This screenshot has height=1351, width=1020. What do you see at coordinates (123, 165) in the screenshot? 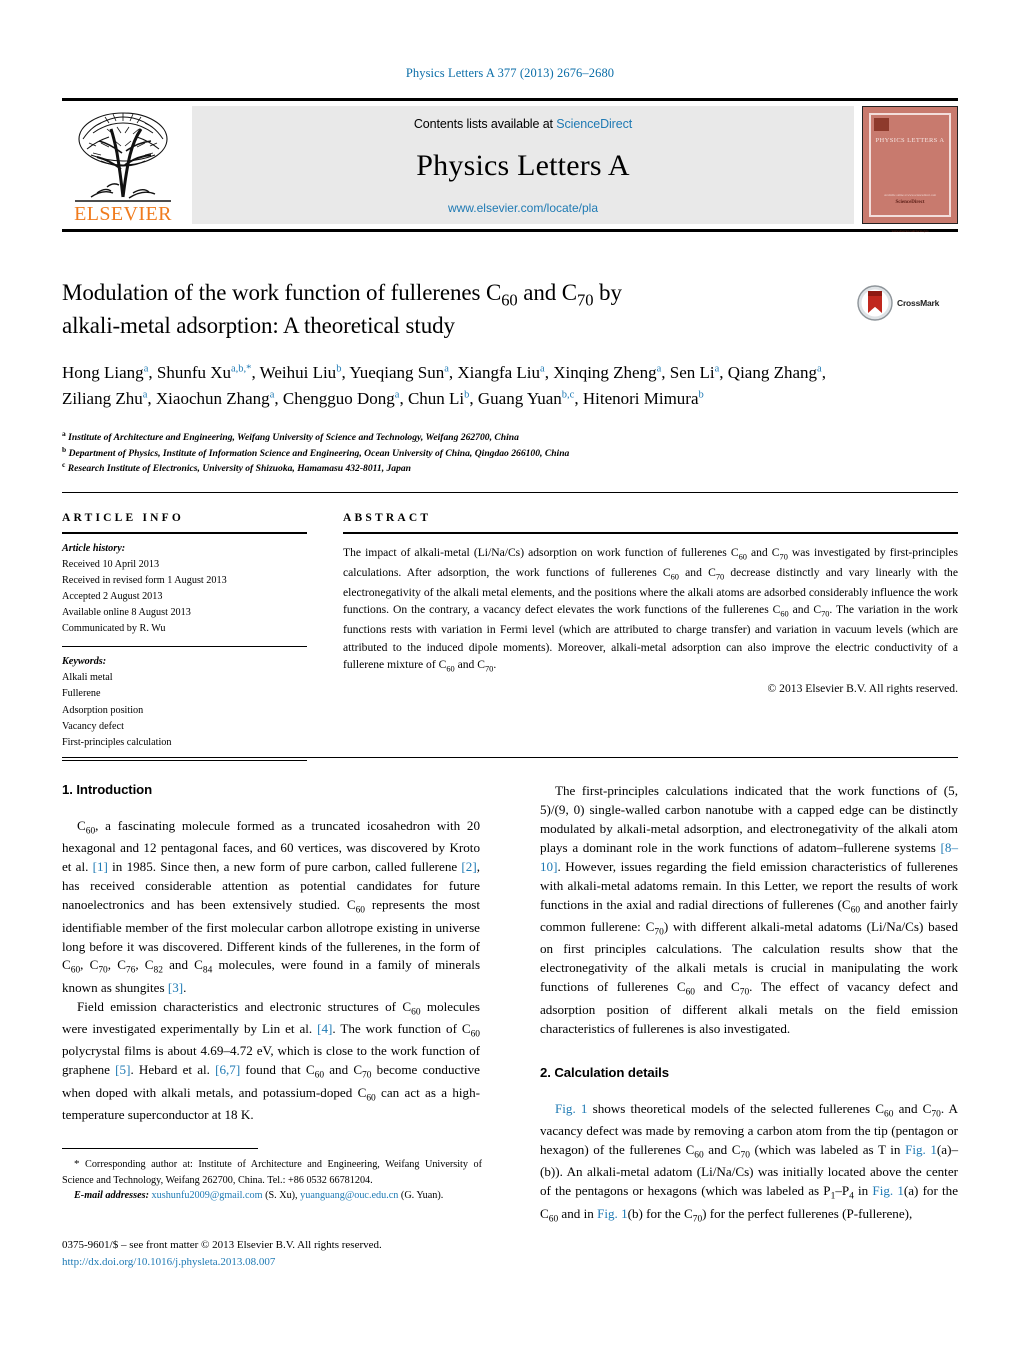
I see `elsevier-logo: ELSEVIER` at bounding box center [123, 165].